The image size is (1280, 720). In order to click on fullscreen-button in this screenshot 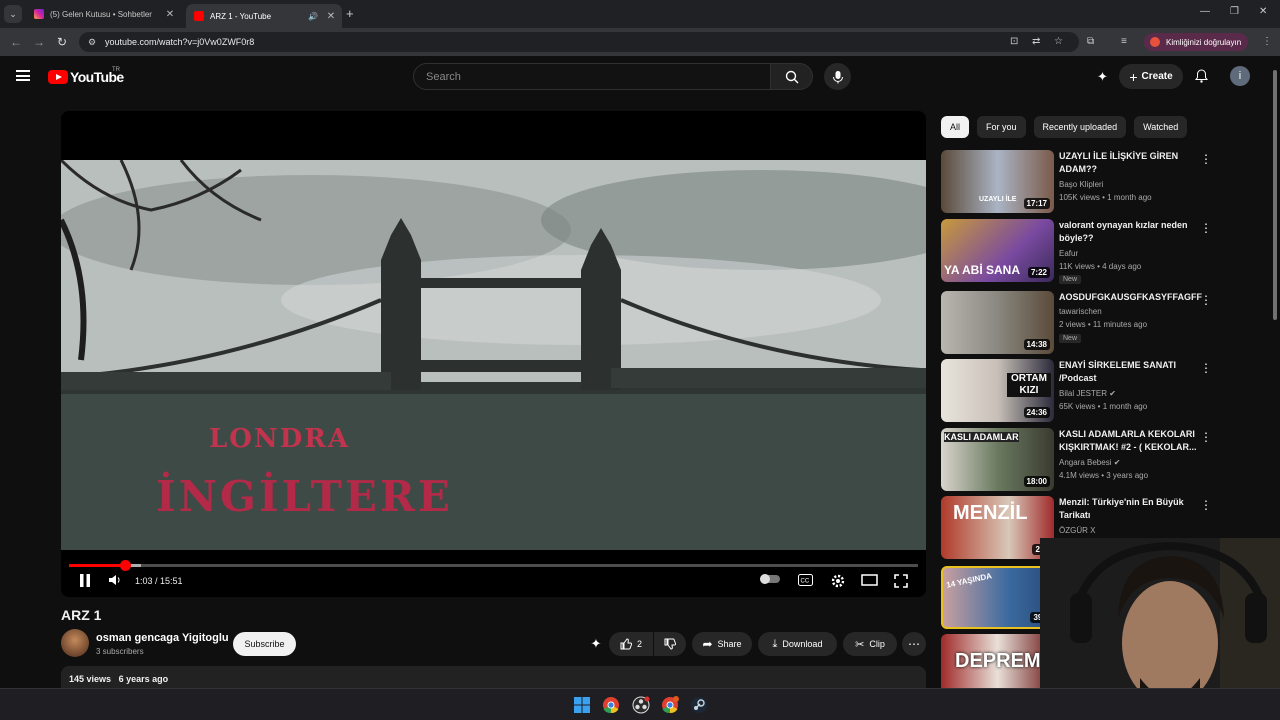, I will do `click(901, 582)`.